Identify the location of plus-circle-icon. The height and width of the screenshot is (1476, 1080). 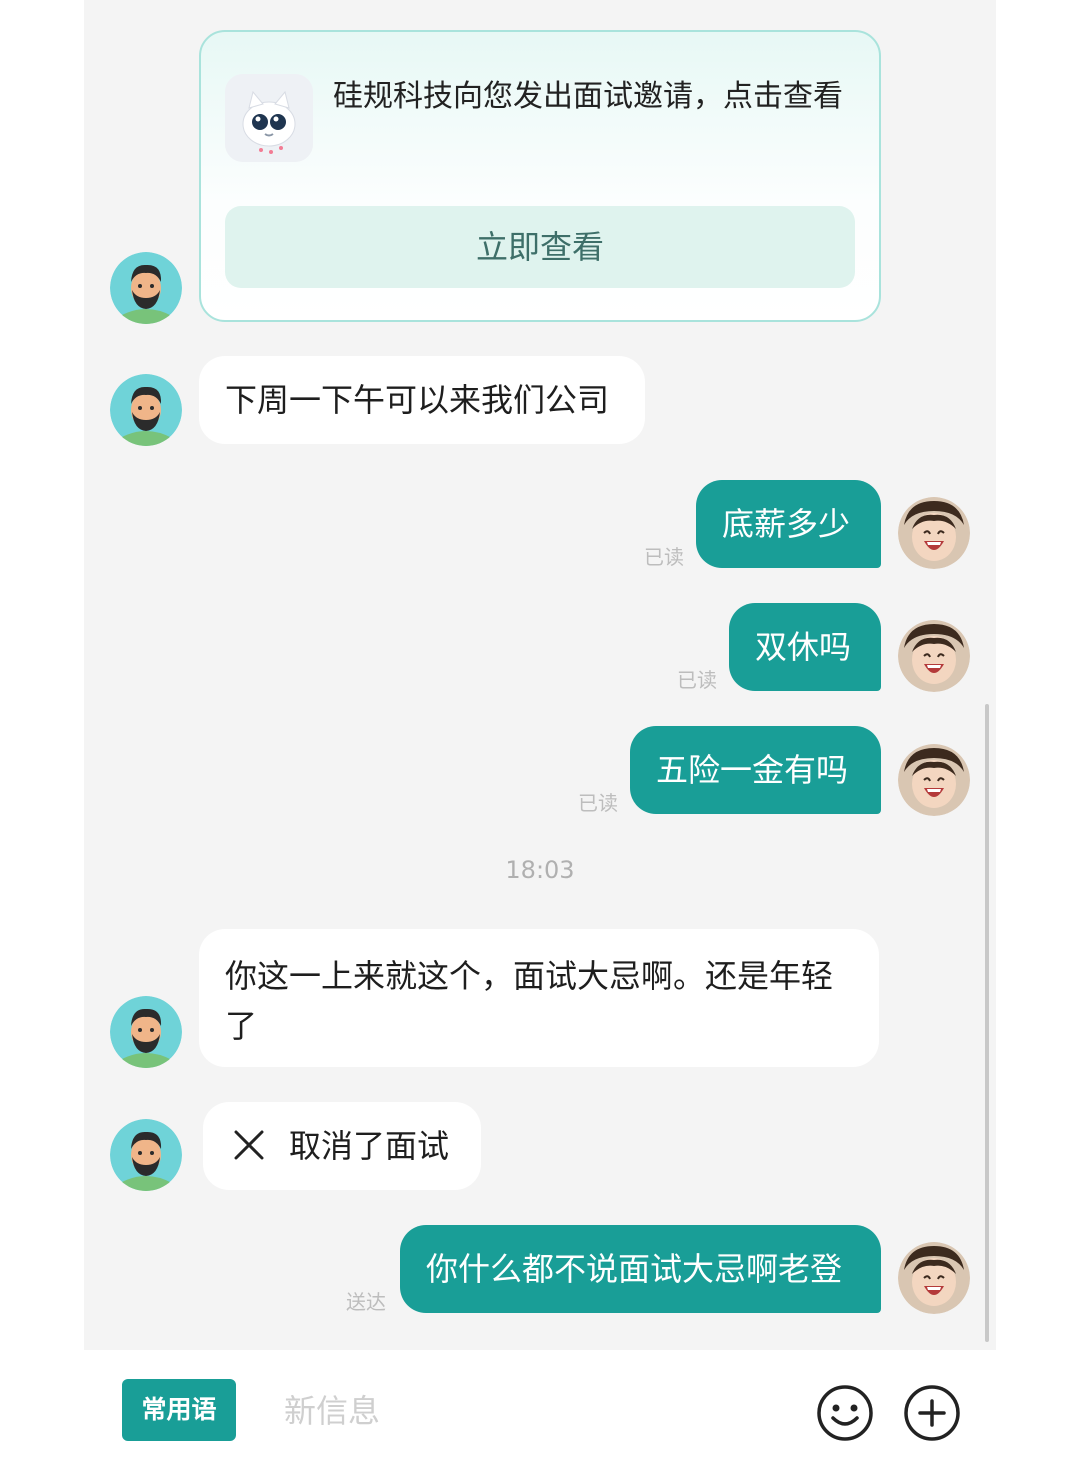
(932, 1413).